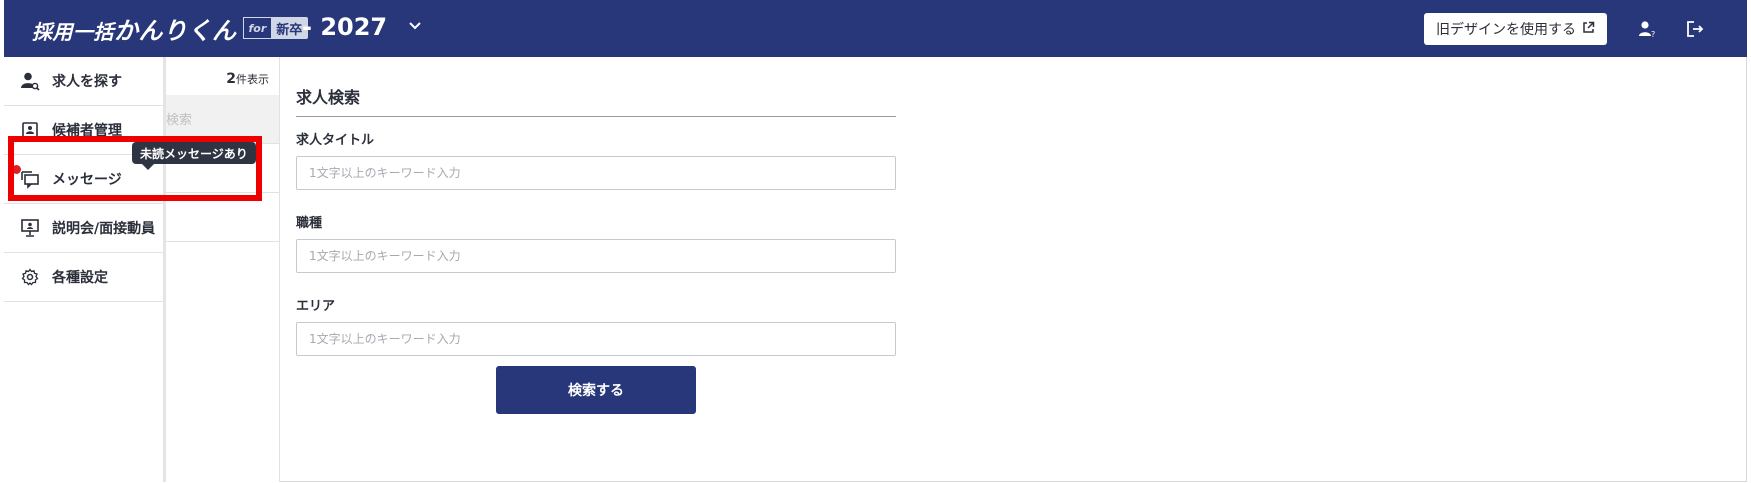  I want to click on chevron-down-icon, so click(415, 26).